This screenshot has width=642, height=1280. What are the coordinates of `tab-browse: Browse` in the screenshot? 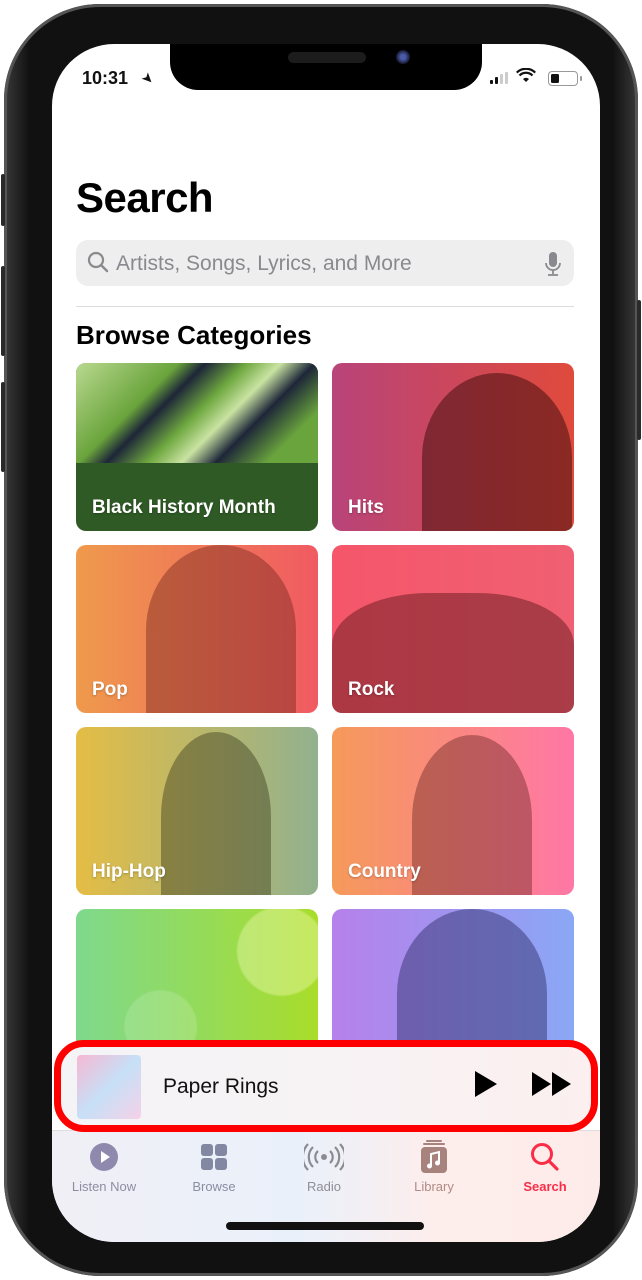 It's located at (214, 1166).